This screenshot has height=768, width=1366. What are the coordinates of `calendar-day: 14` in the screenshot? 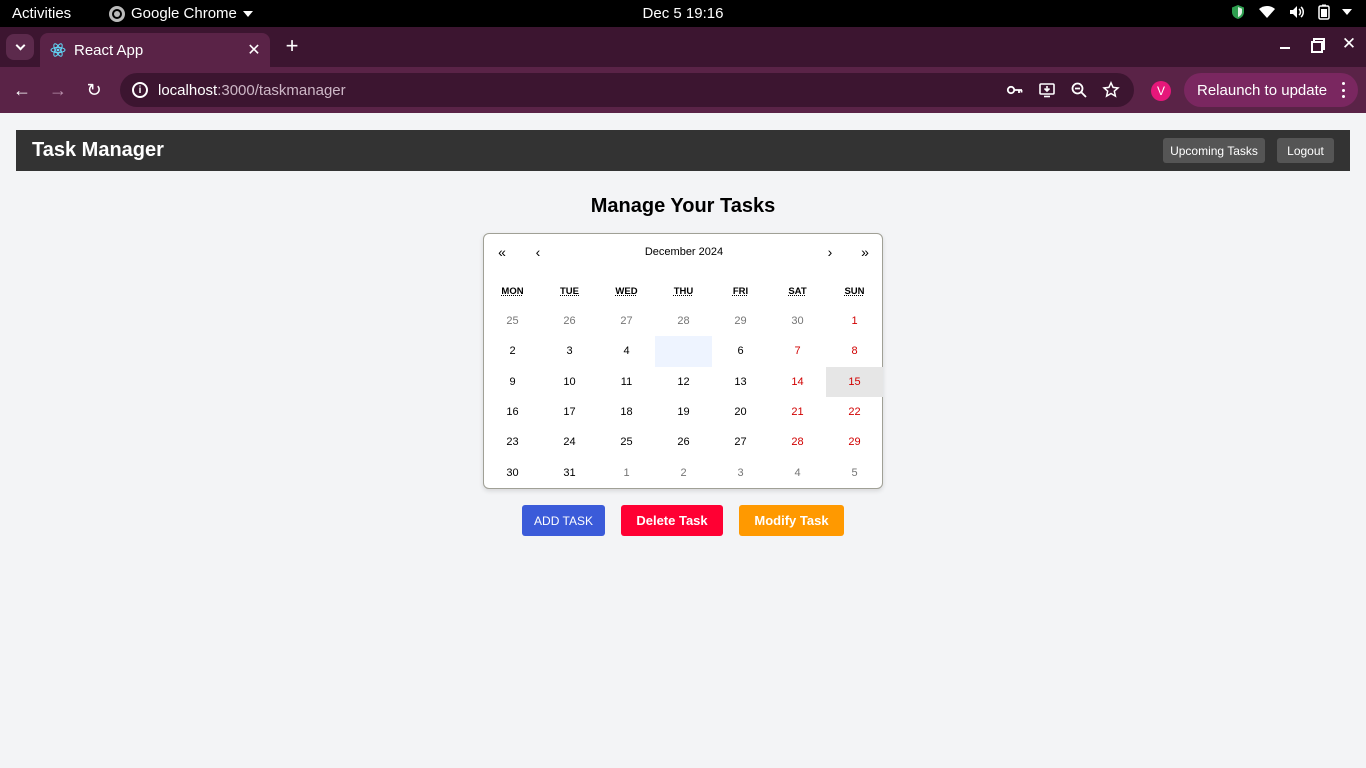 It's located at (797, 382).